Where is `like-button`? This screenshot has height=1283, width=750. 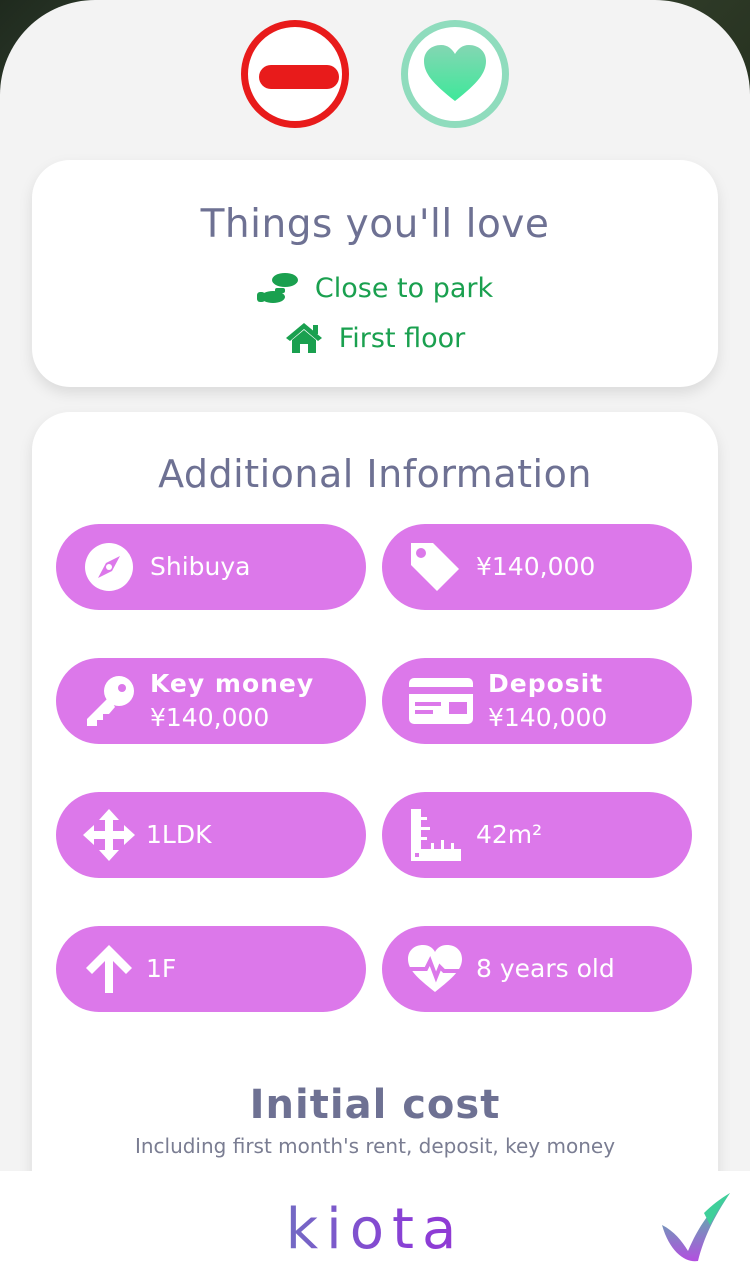
like-button is located at coordinates (455, 74).